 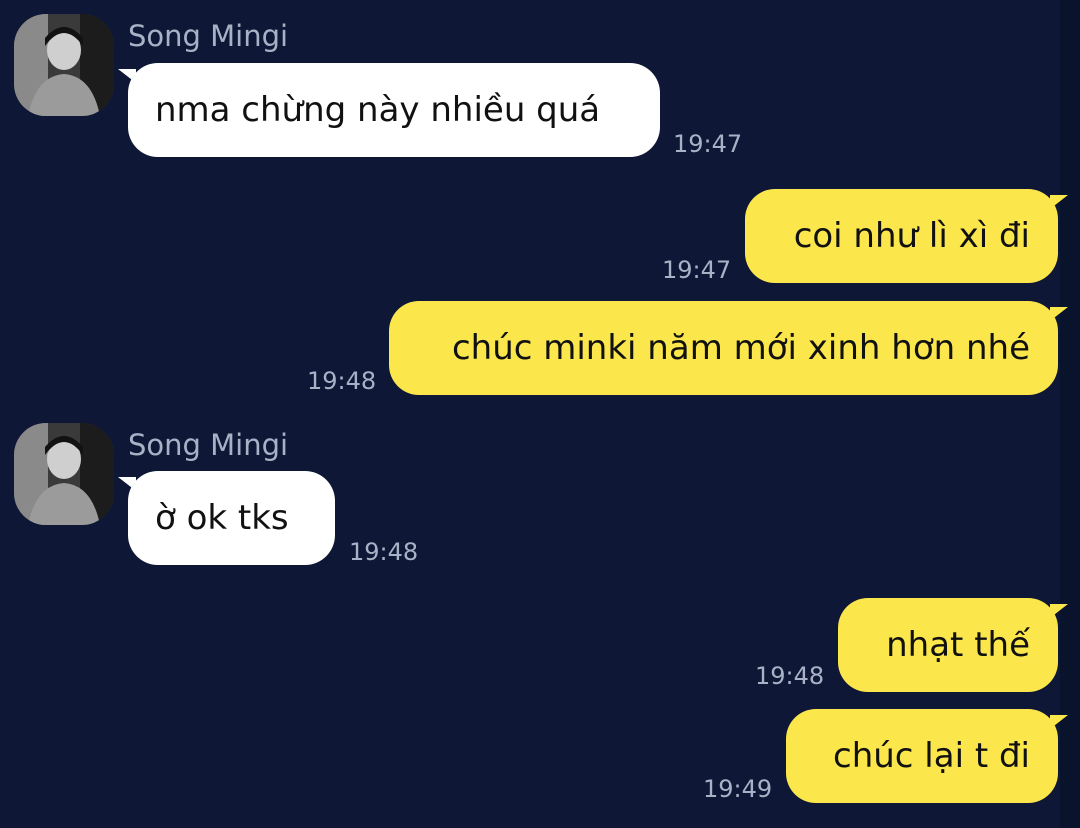 What do you see at coordinates (738, 789) in the screenshot?
I see `message-timestamp: 19:49` at bounding box center [738, 789].